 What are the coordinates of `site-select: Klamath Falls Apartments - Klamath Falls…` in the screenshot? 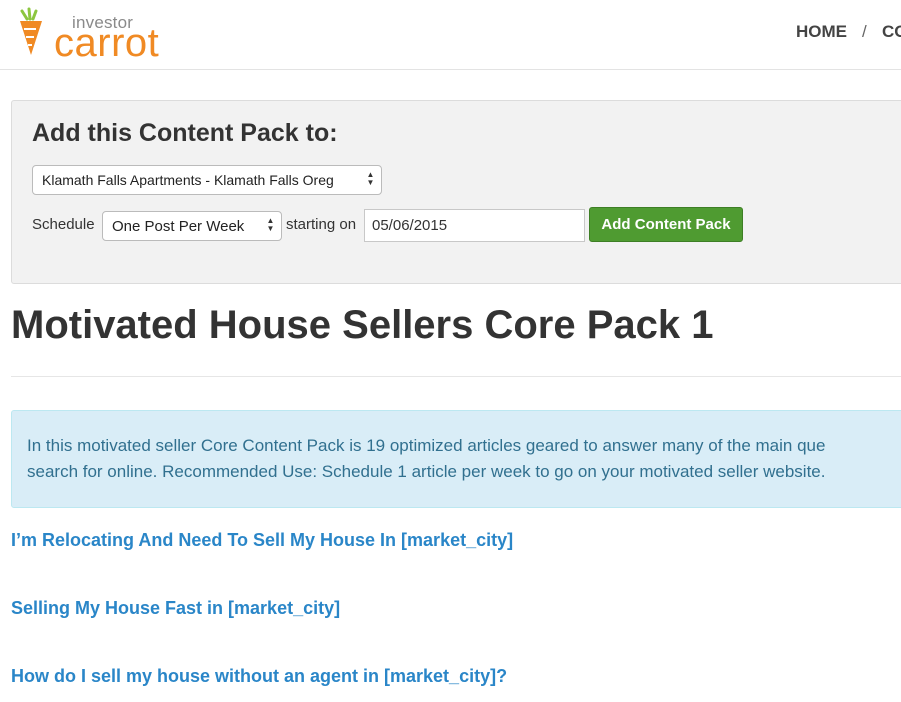 It's located at (207, 180).